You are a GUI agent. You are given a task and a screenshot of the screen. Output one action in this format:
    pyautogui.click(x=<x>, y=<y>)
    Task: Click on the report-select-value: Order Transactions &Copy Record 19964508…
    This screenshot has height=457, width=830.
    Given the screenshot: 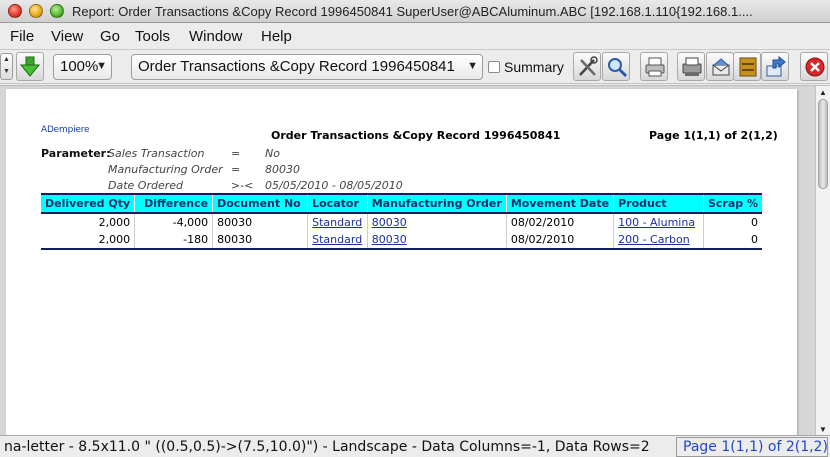 What is the action you would take?
    pyautogui.click(x=296, y=66)
    